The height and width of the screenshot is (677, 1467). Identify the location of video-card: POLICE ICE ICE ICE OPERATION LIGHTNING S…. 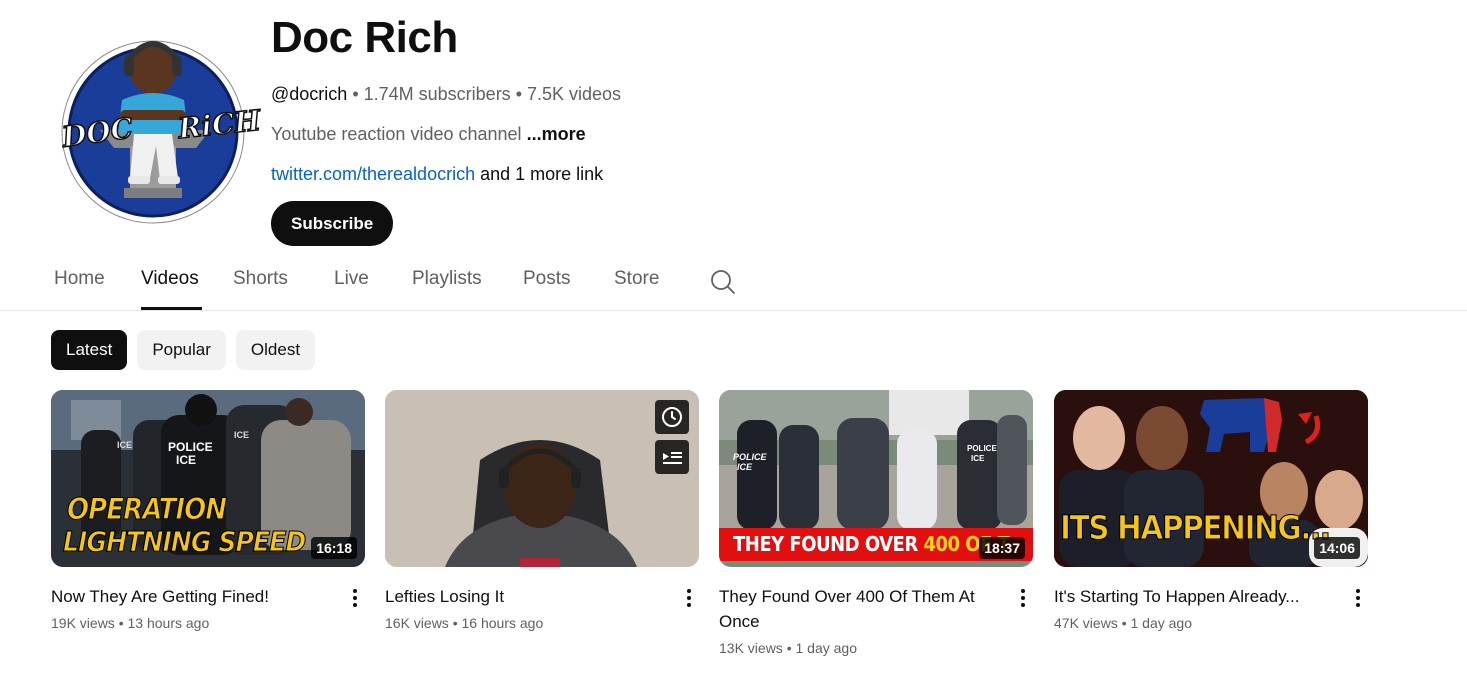
(208, 510).